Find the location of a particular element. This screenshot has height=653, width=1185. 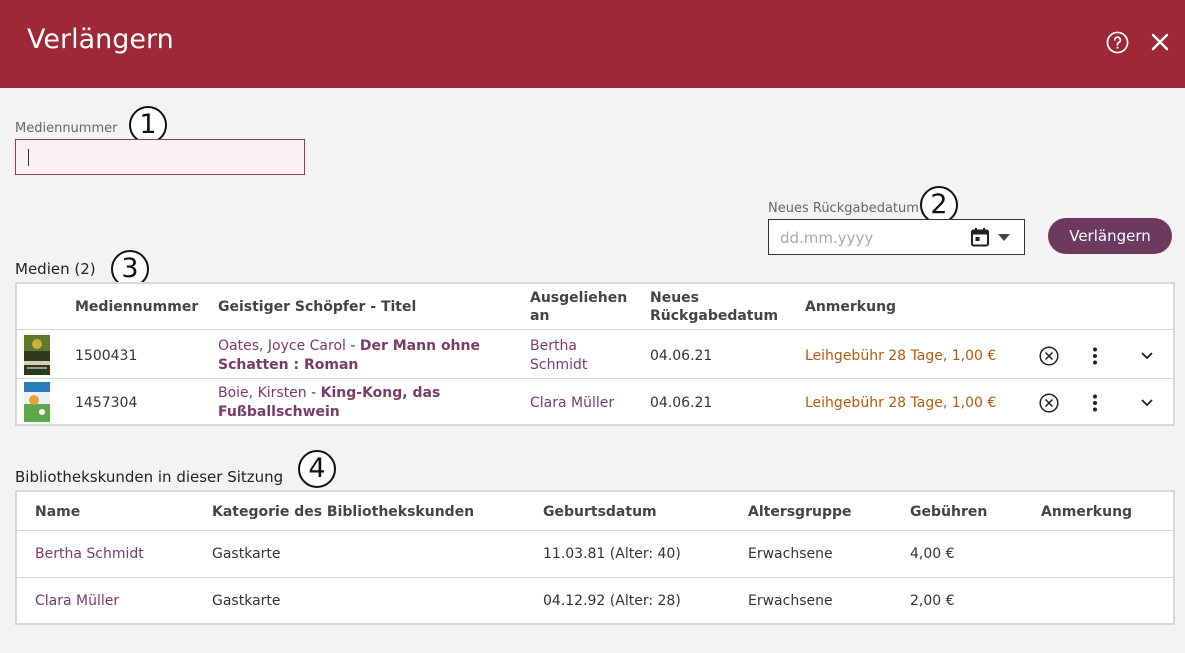

col-medium-number: Mediennummer is located at coordinates (137, 307).